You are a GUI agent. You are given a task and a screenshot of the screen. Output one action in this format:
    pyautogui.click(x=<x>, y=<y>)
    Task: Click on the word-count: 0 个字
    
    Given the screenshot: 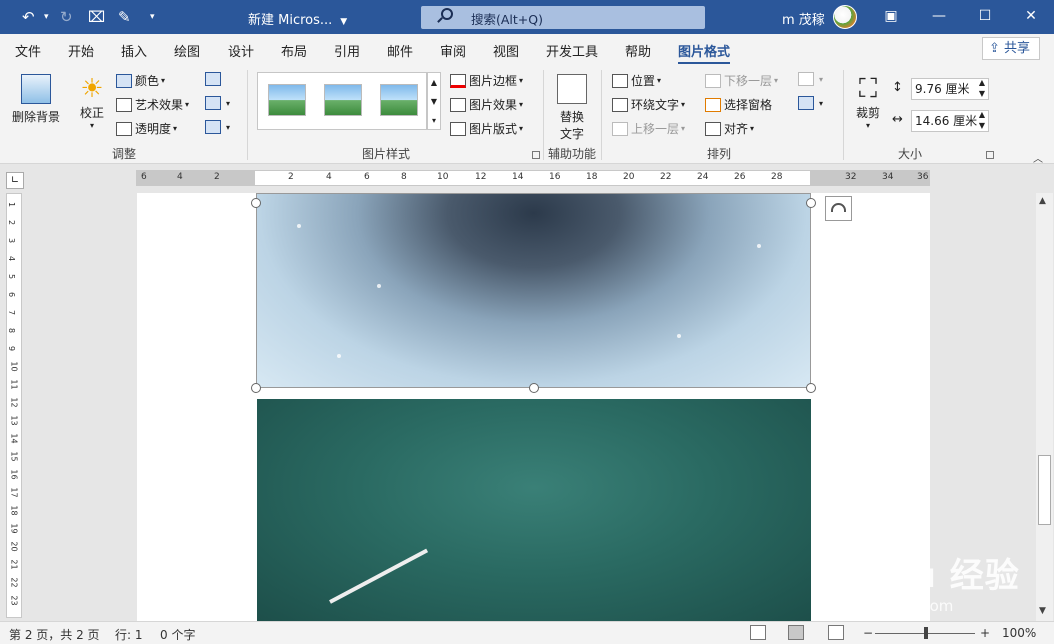 What is the action you would take?
    pyautogui.click(x=177, y=634)
    